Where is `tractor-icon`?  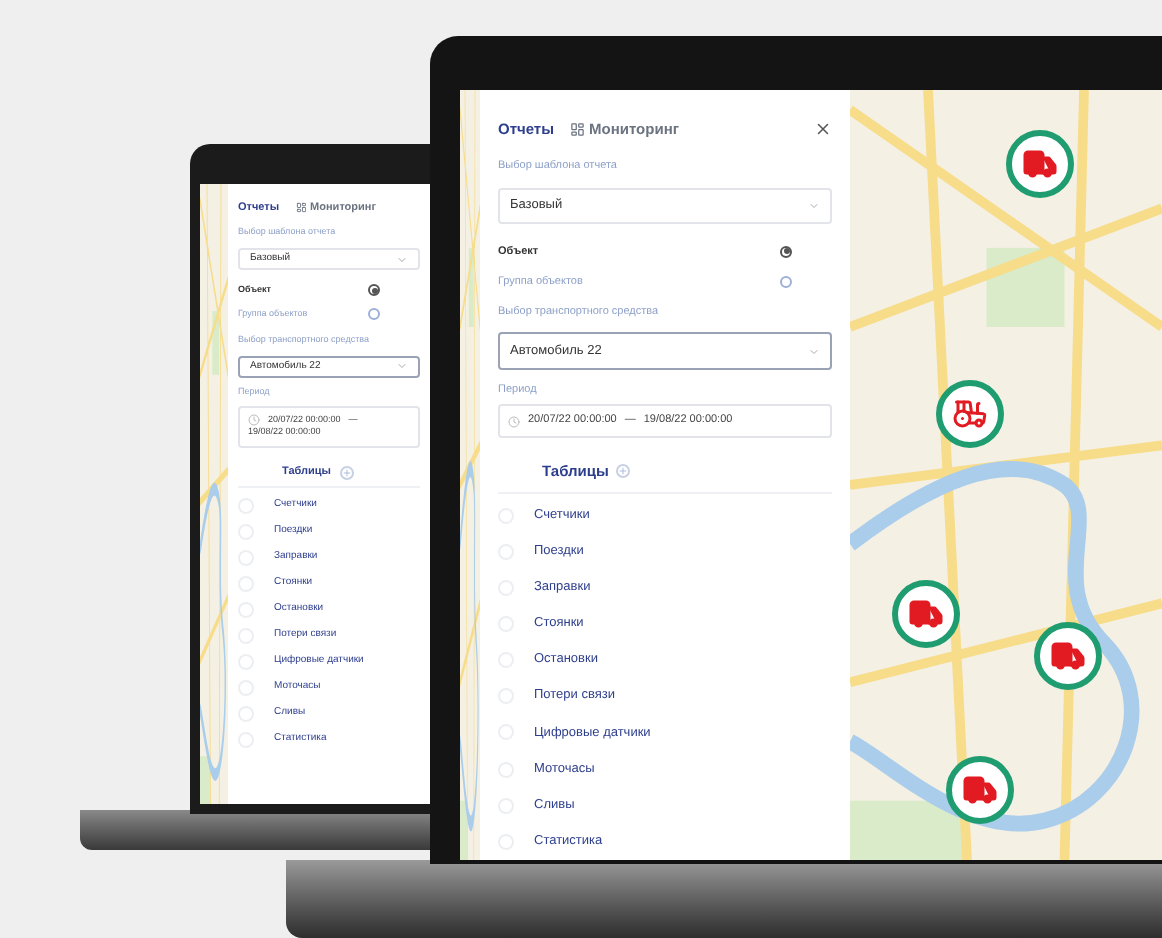 tractor-icon is located at coordinates (970, 414).